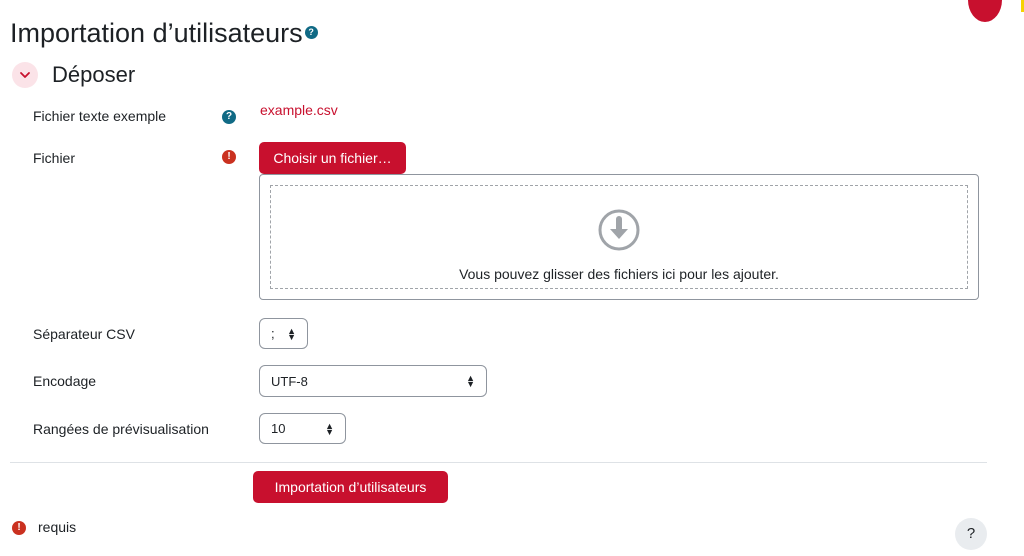 This screenshot has width=1024, height=556. What do you see at coordinates (350, 487) in the screenshot?
I see `import-users-button: Importation d’utilisateurs` at bounding box center [350, 487].